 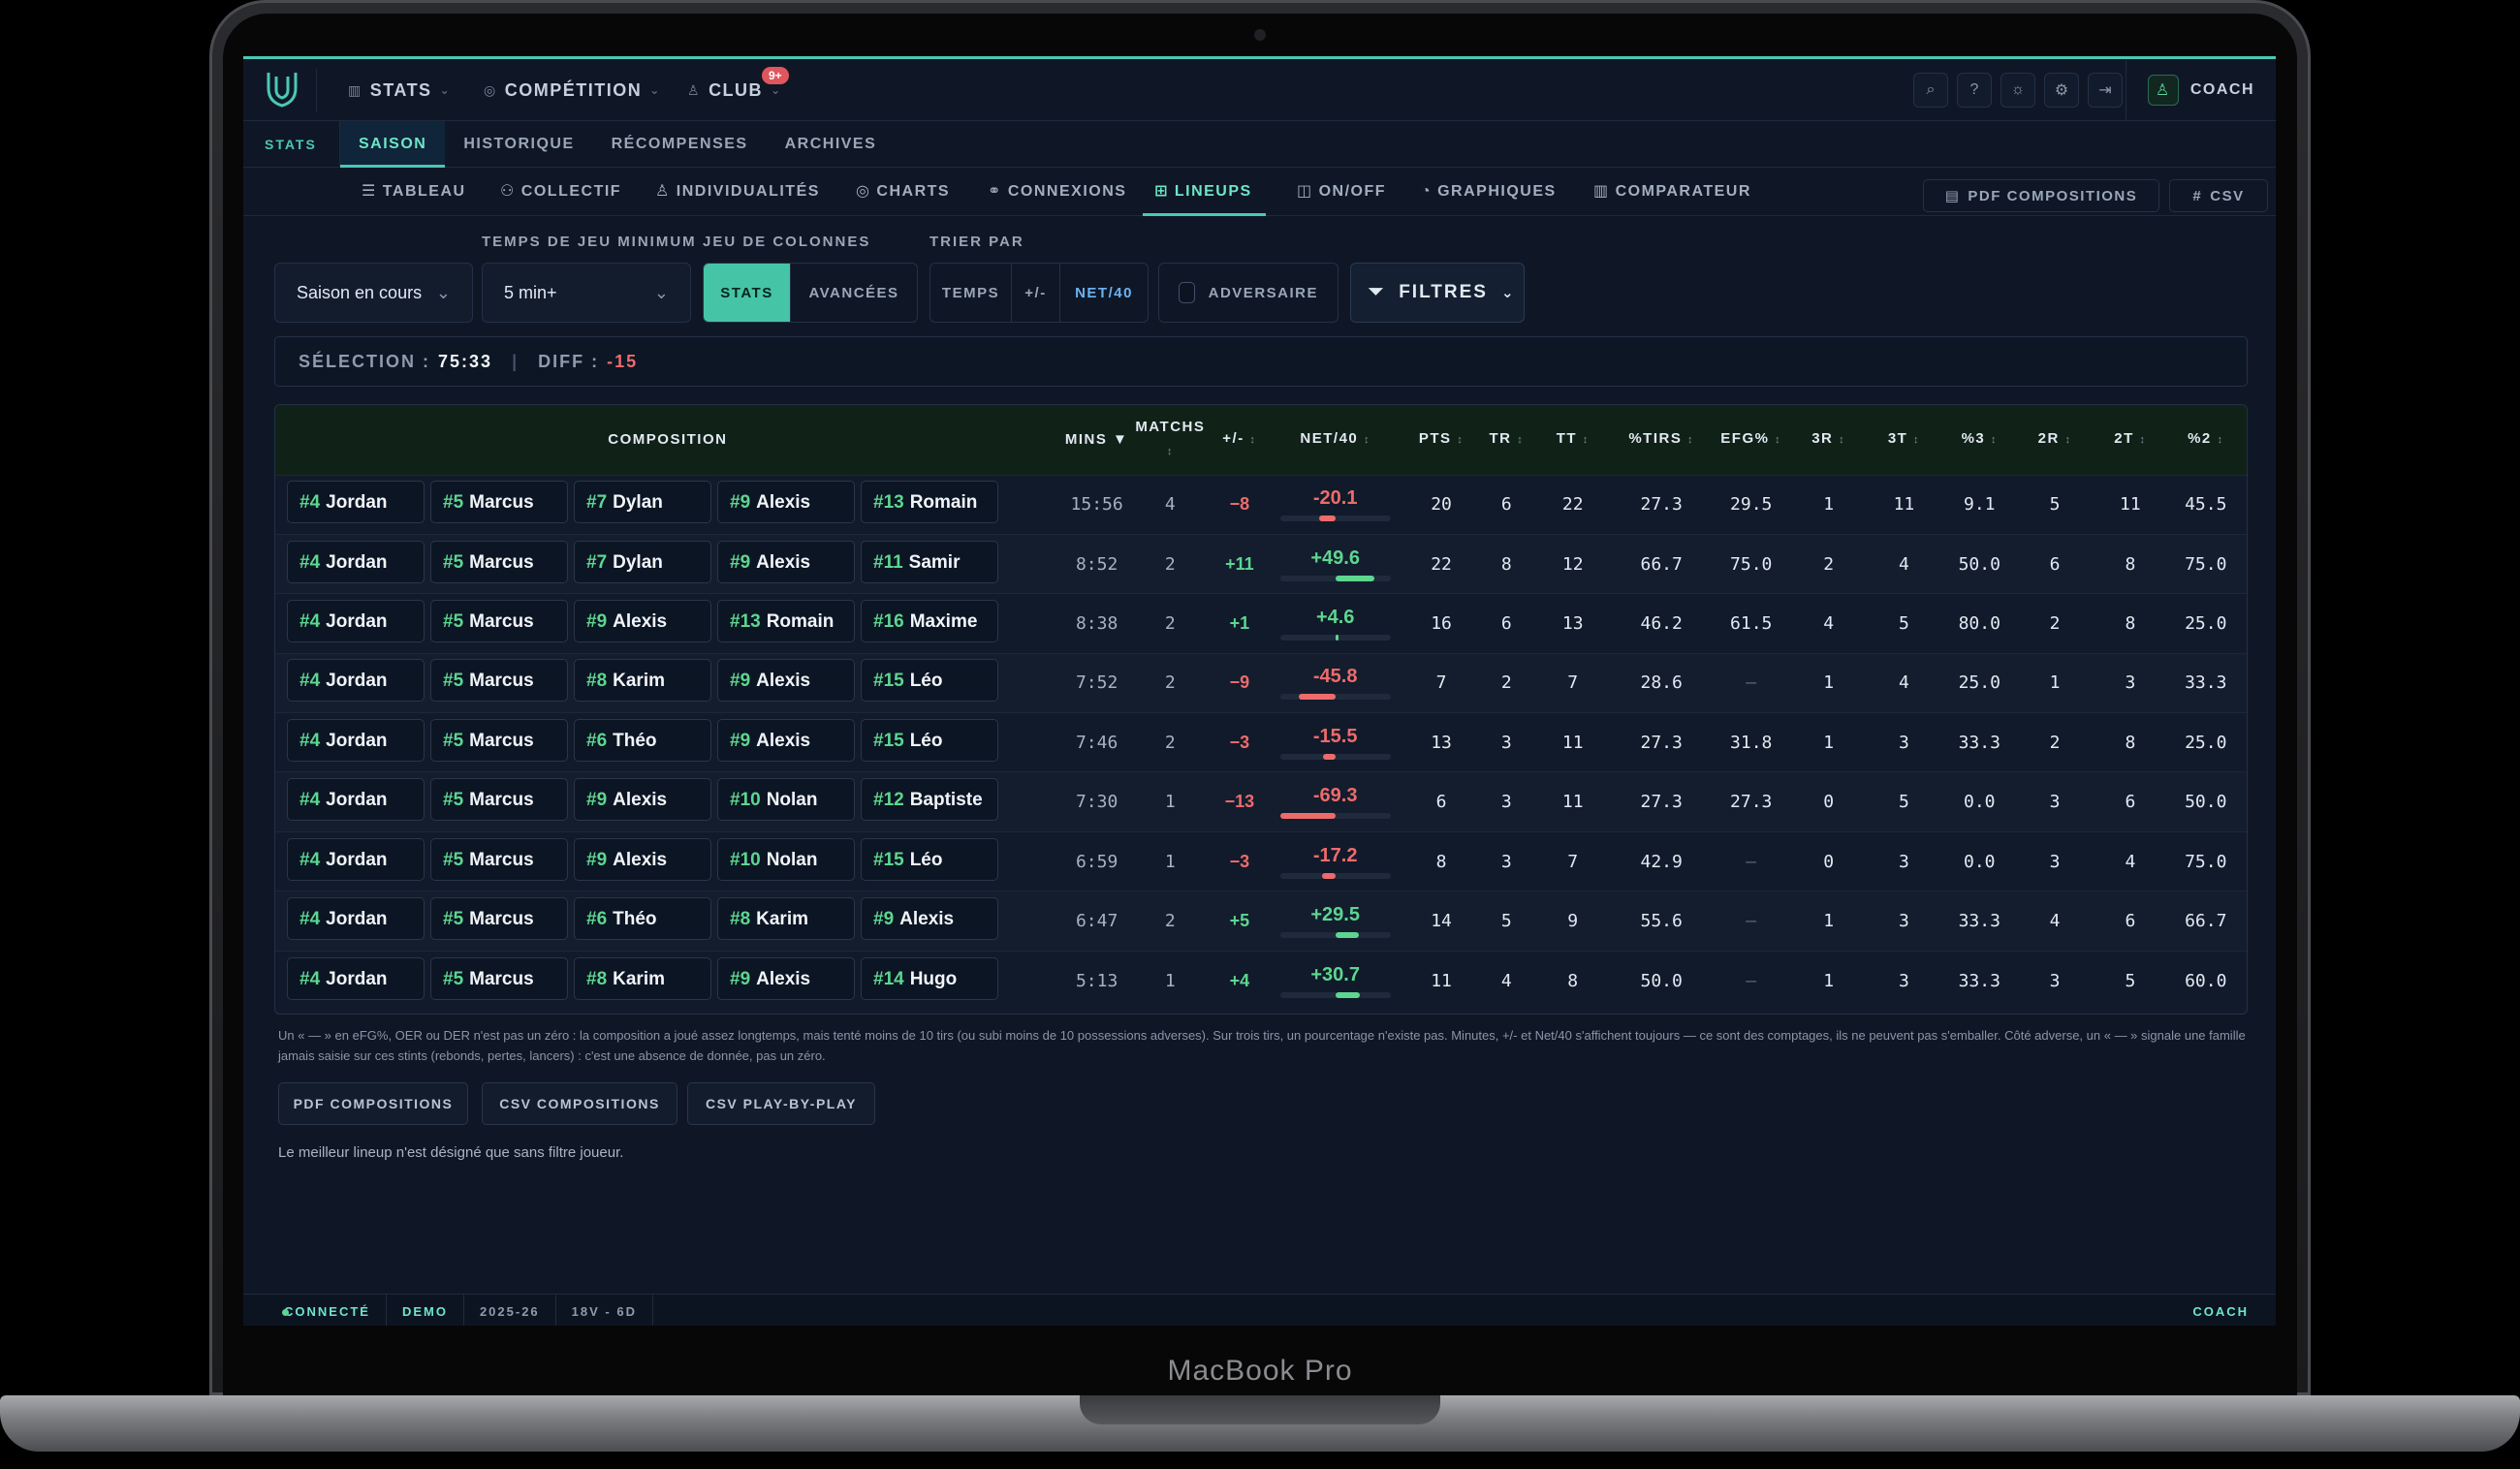 I want to click on player-chip: #12 Baptiste, so click(x=930, y=800).